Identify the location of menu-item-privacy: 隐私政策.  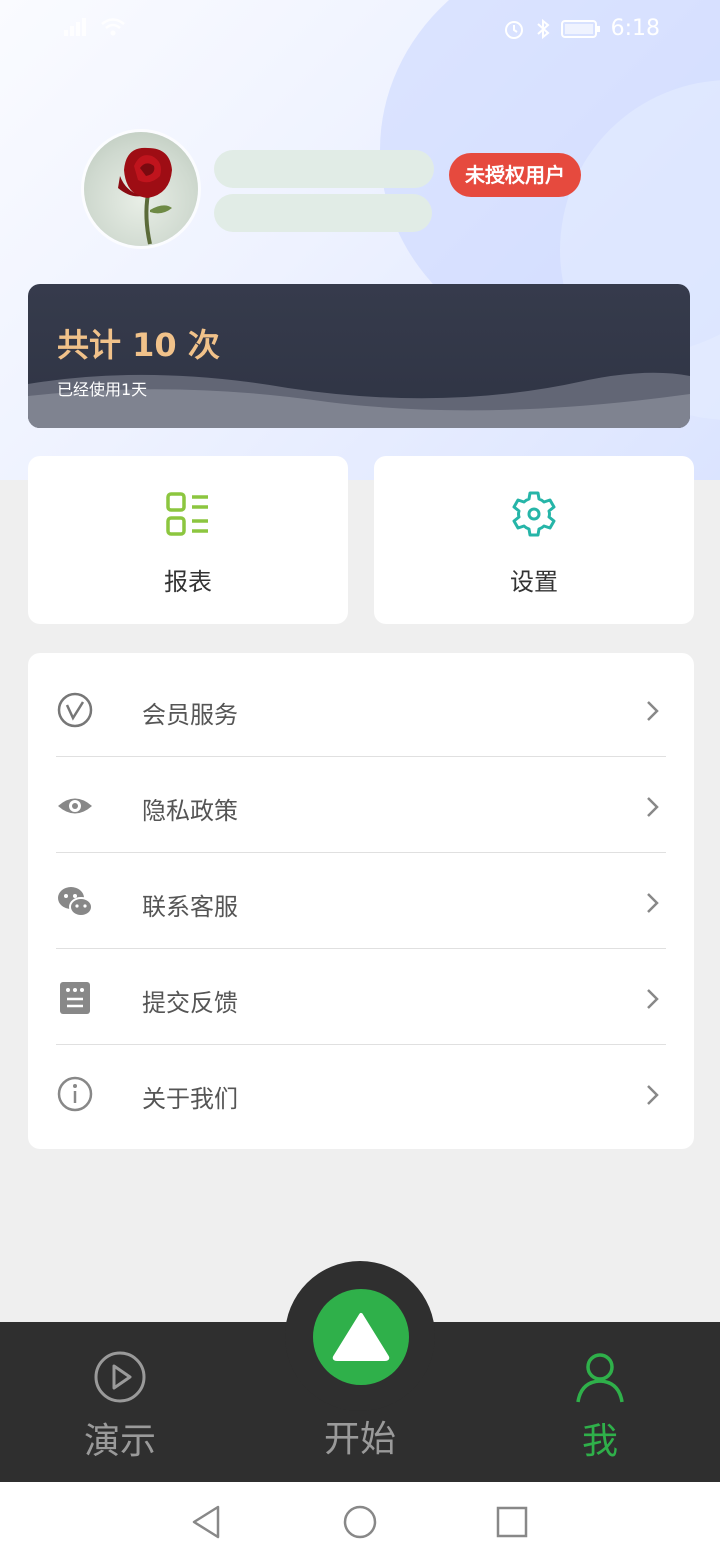
(361, 805).